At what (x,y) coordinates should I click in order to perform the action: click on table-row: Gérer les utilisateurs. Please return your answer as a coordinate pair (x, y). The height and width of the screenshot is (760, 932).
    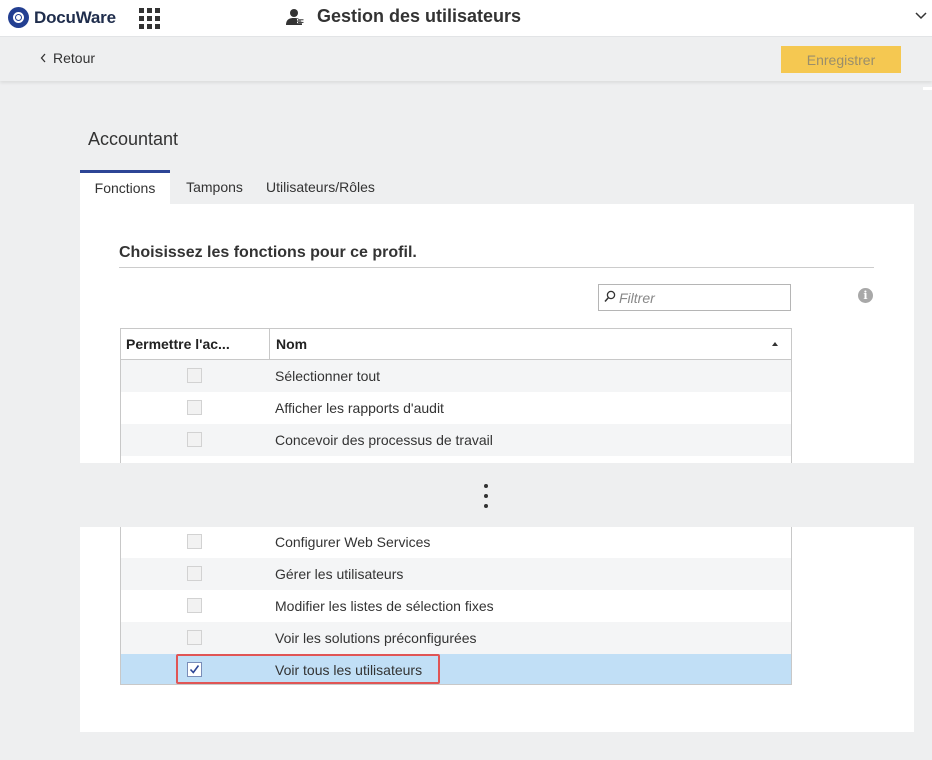
    Looking at the image, I should click on (456, 574).